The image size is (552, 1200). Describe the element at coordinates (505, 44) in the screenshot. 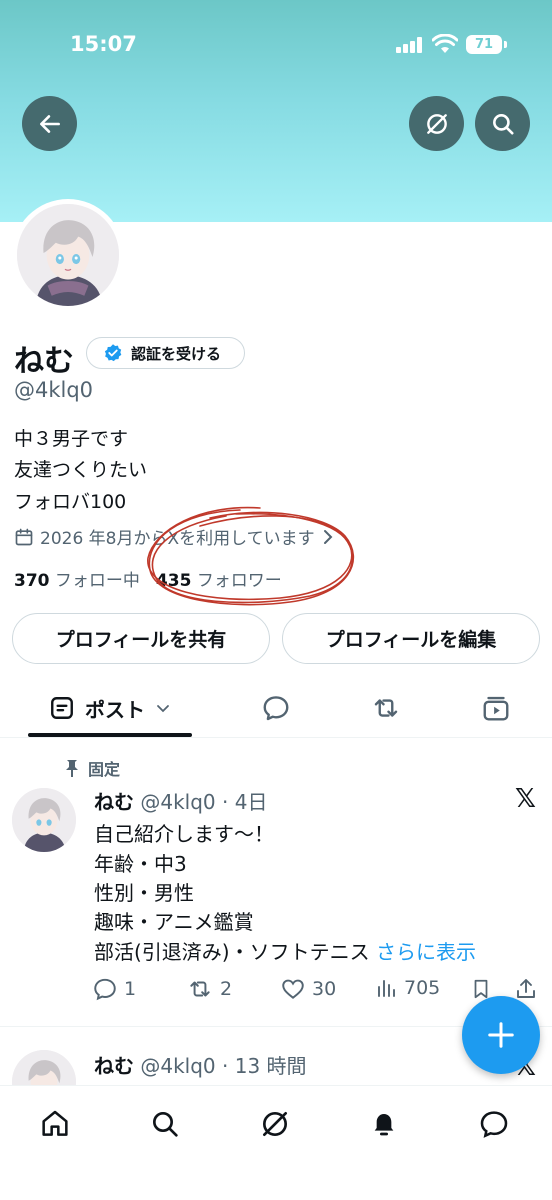

I see `battery-tip` at that location.